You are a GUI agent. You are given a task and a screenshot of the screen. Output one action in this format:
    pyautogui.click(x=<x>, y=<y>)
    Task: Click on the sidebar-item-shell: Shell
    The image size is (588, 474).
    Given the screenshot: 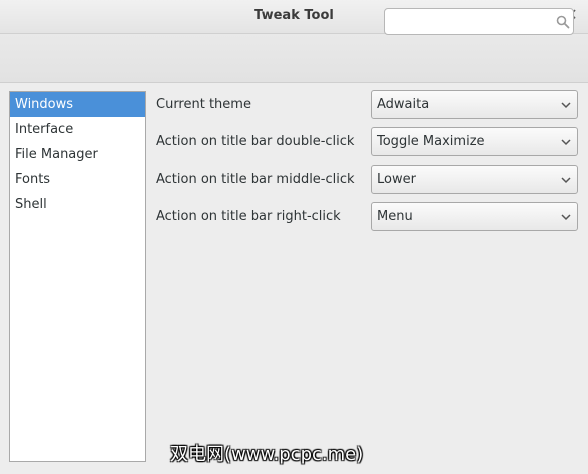 What is the action you would take?
    pyautogui.click(x=77, y=204)
    